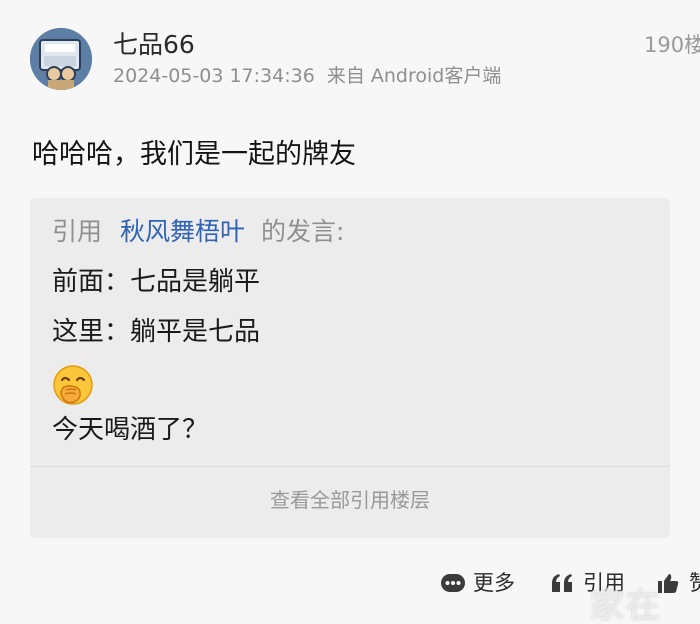 The height and width of the screenshot is (624, 700). Describe the element at coordinates (130, 430) in the screenshot. I see `quote-line: 今天喝酒了？` at that location.